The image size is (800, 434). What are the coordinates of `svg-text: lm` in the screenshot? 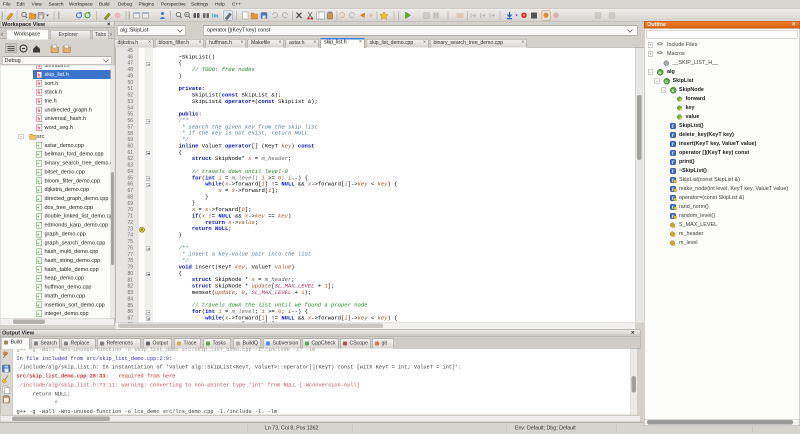 It's located at (215, 17).